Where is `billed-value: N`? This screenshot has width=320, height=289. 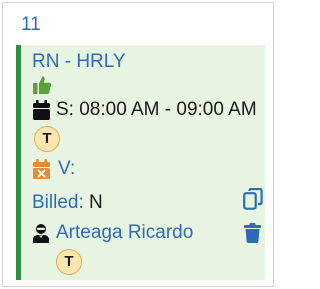
billed-value: N is located at coordinates (96, 202).